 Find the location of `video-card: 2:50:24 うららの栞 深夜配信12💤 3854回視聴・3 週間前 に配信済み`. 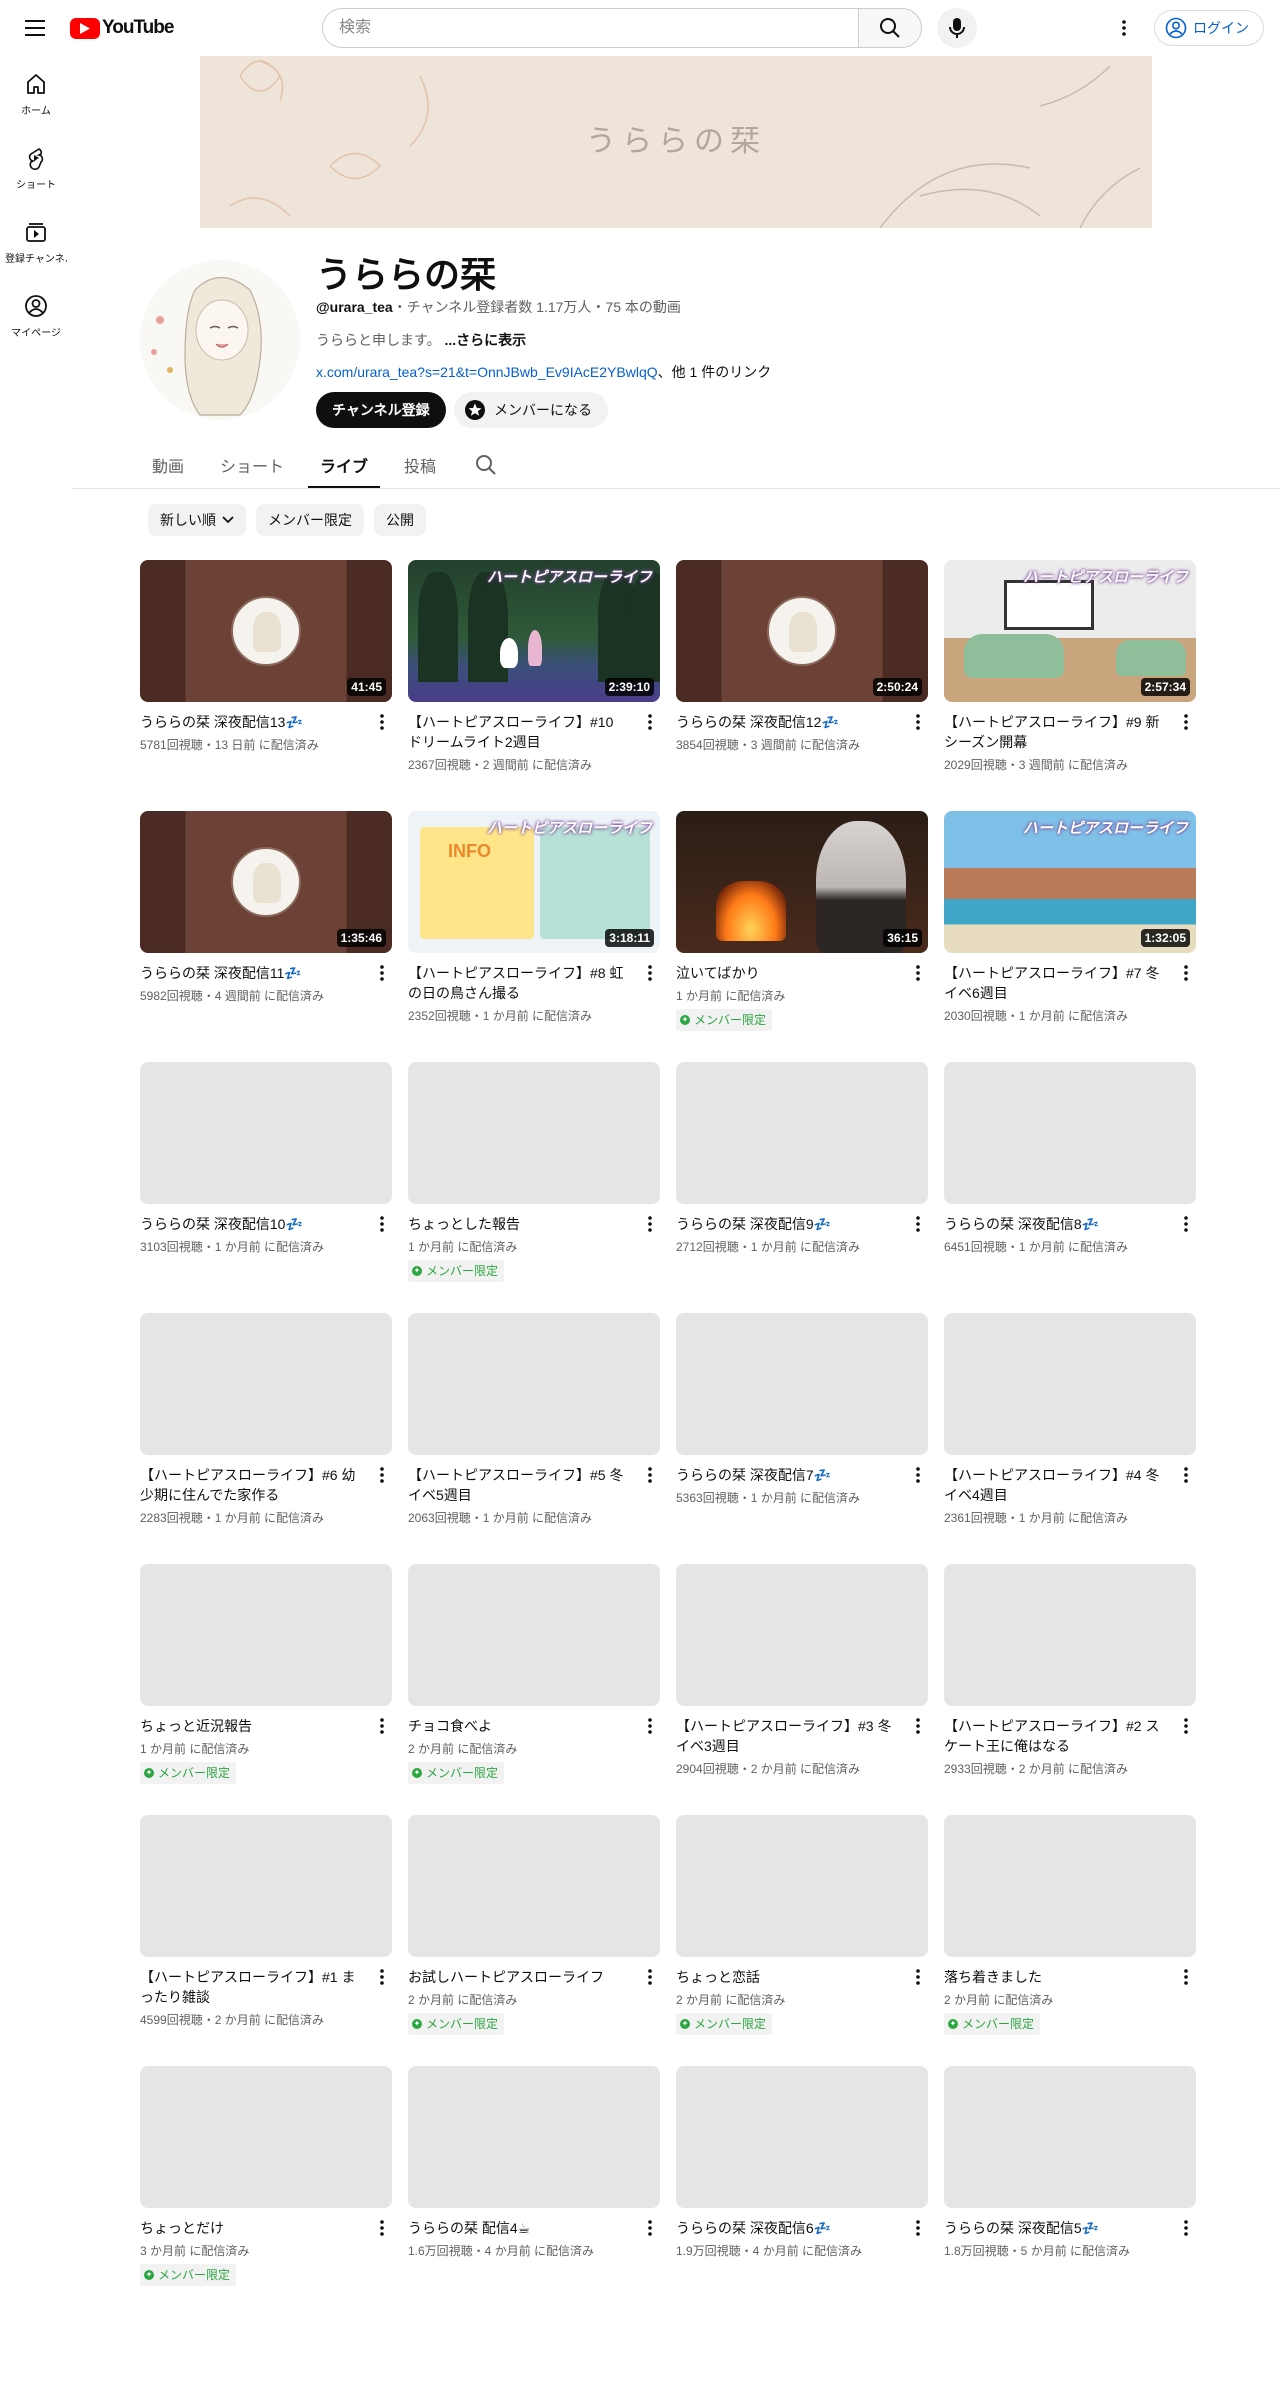

video-card: 2:50:24 うららの栞 深夜配信12💤 3854回視聴・3 週間前 に配信済み is located at coordinates (802, 685).